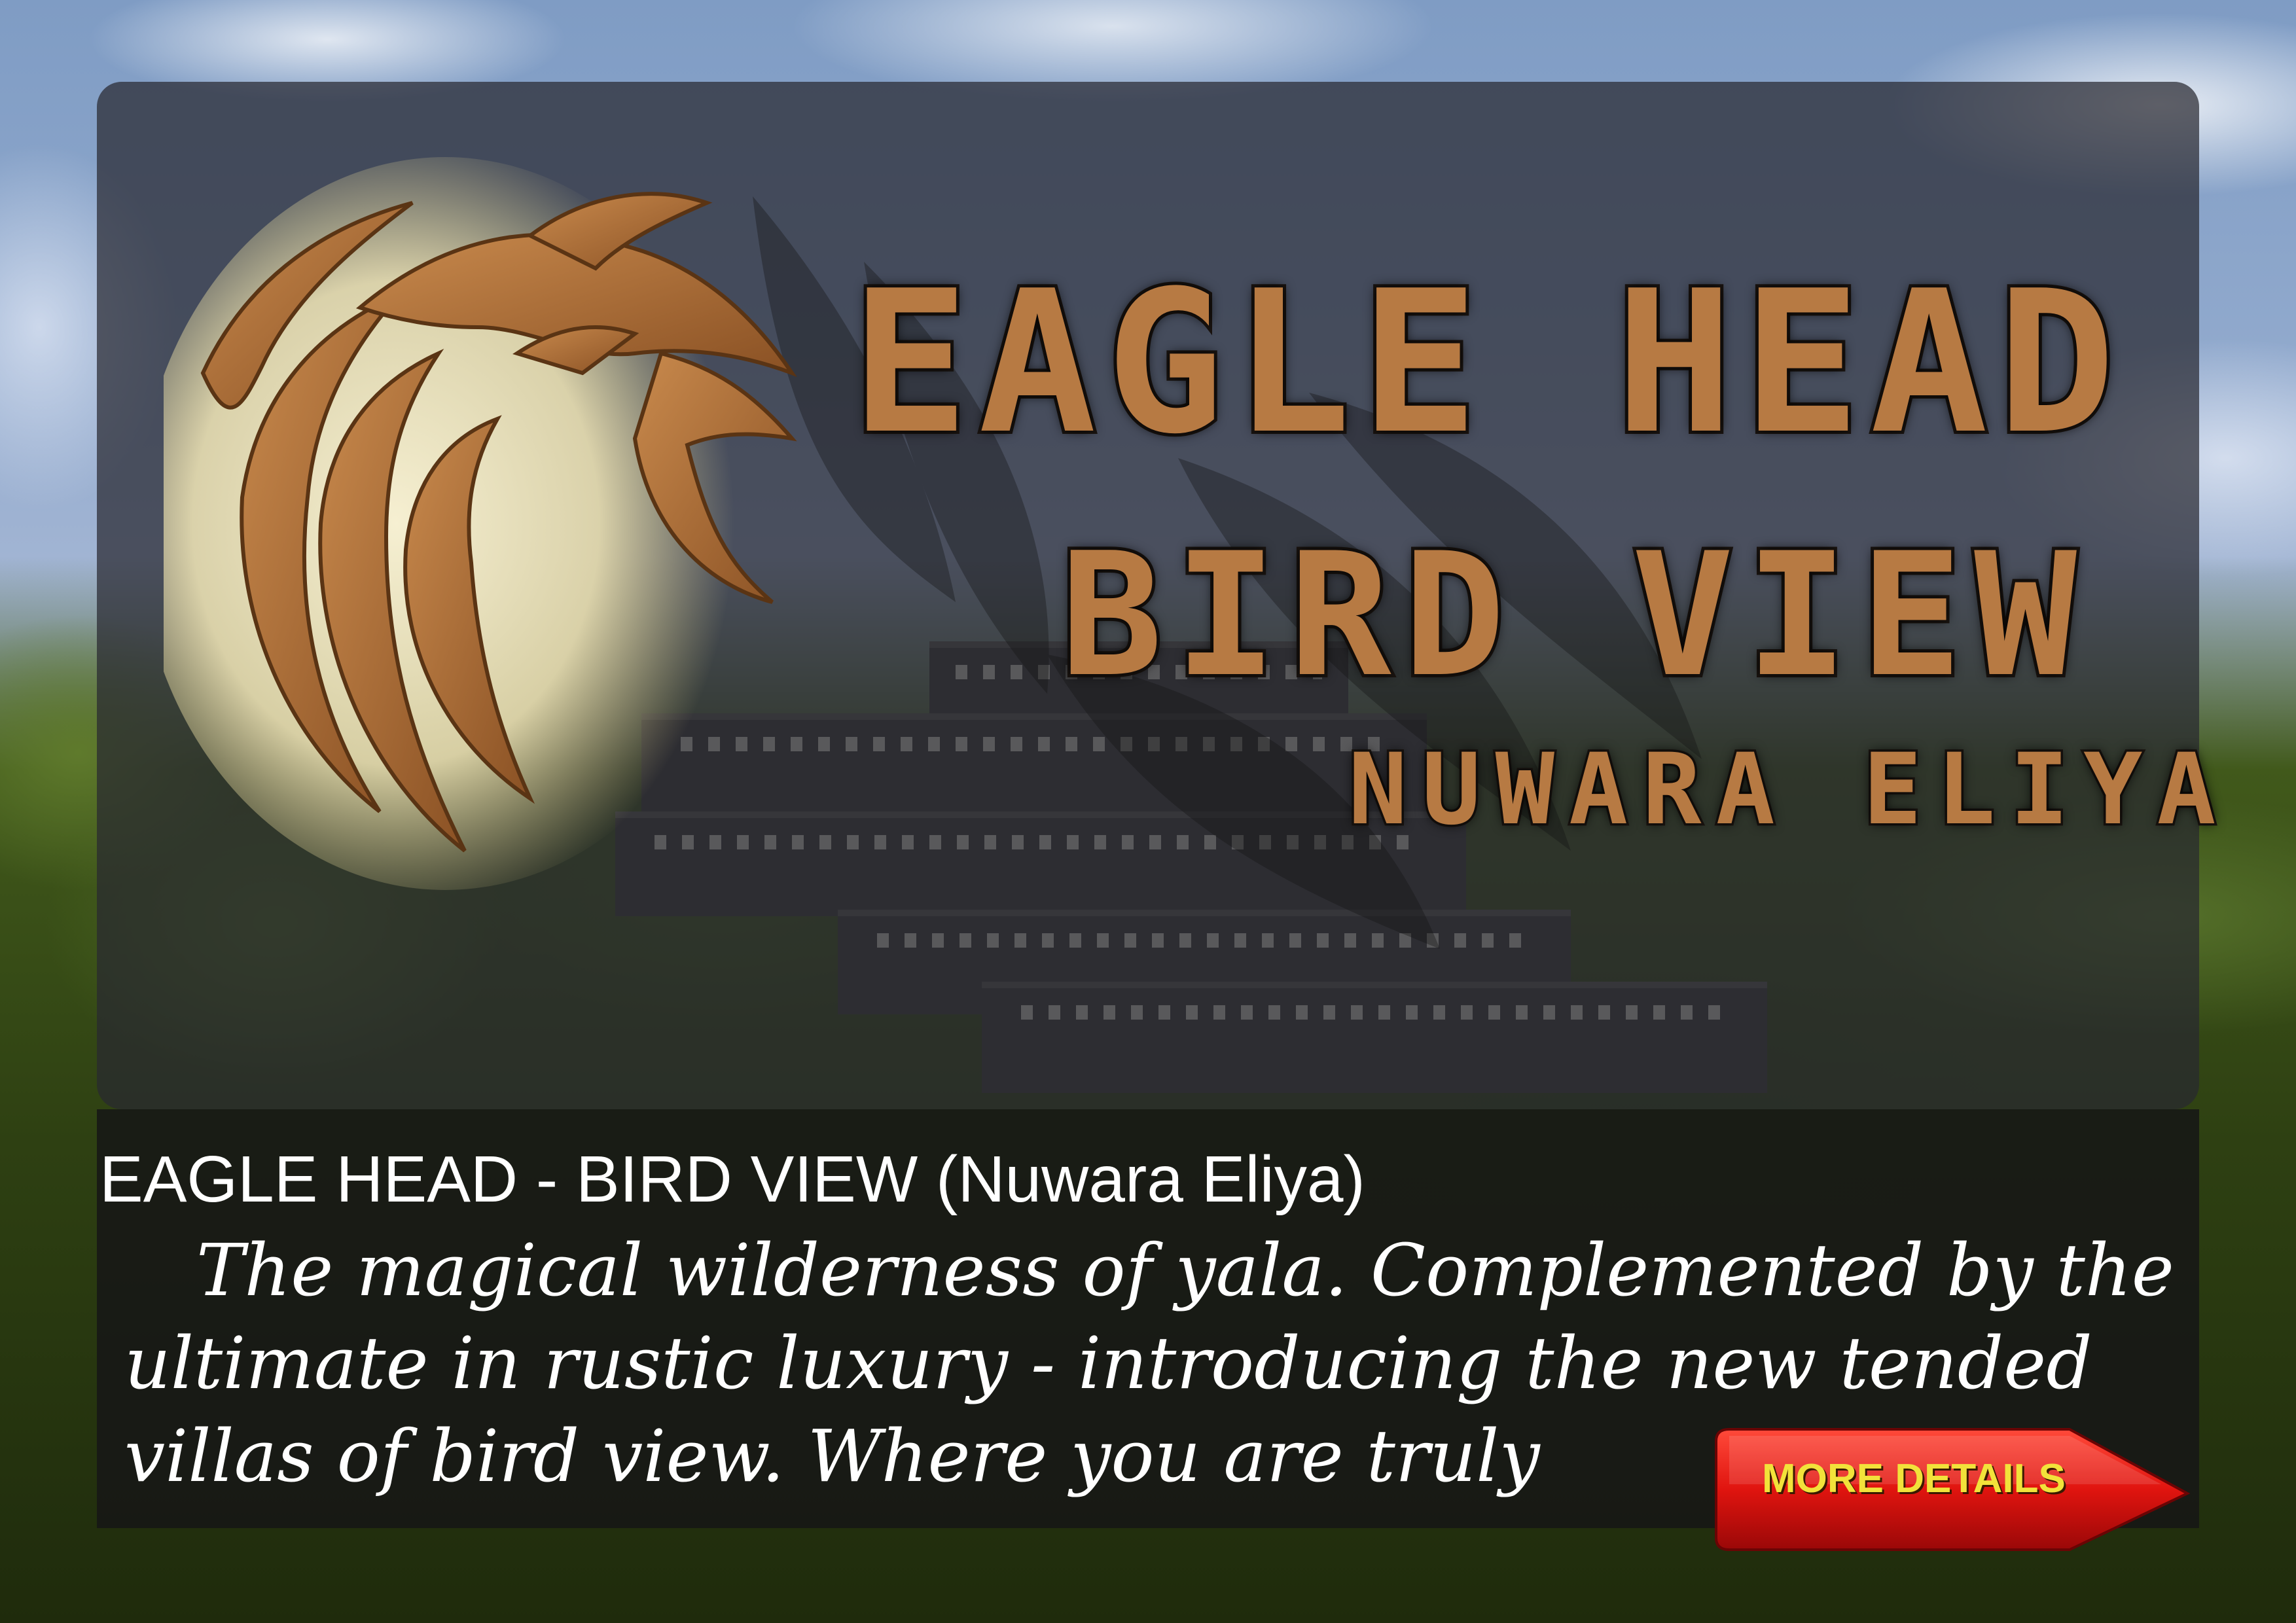  Describe the element at coordinates (1573, 616) in the screenshot. I see `title-bird-view: BIRD VIEW` at that location.